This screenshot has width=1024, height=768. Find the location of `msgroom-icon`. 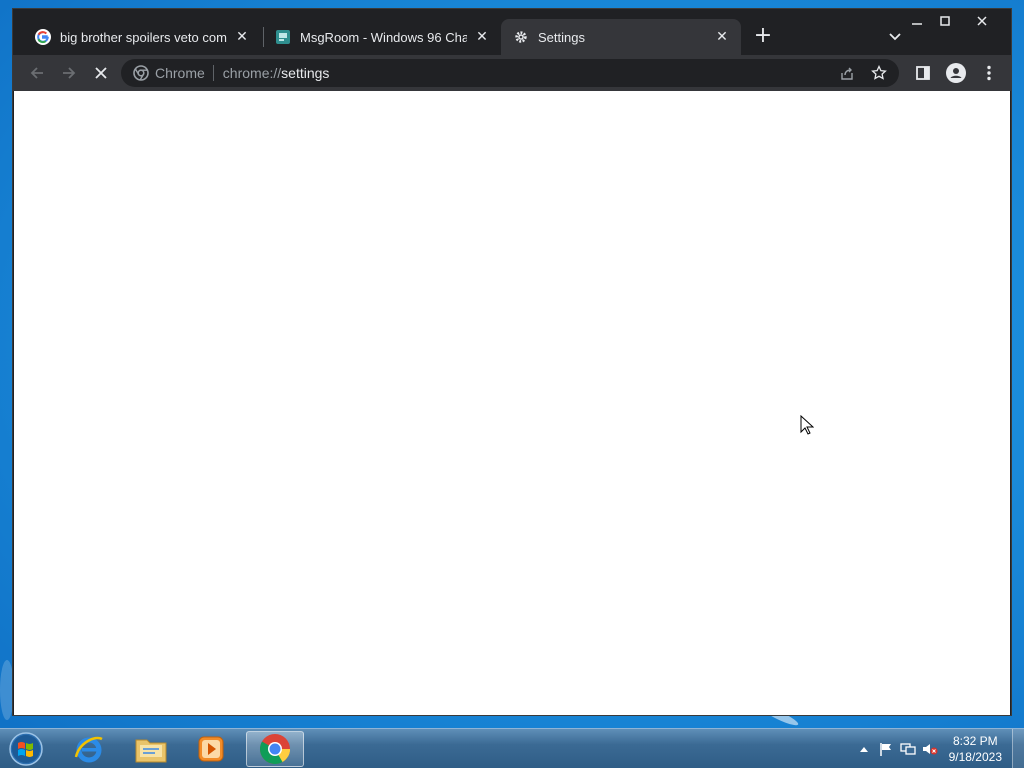

msgroom-icon is located at coordinates (283, 37).